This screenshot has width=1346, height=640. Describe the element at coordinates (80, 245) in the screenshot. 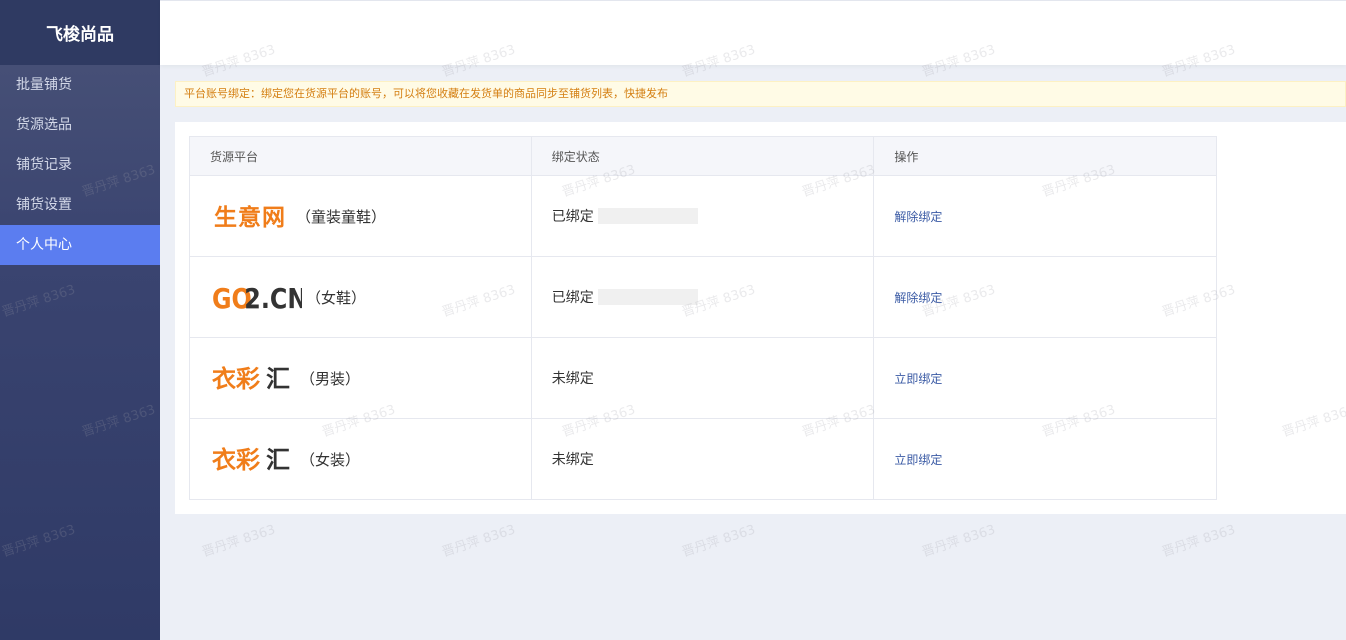

I see `sidebar-item-personal-center: 个人中心` at that location.